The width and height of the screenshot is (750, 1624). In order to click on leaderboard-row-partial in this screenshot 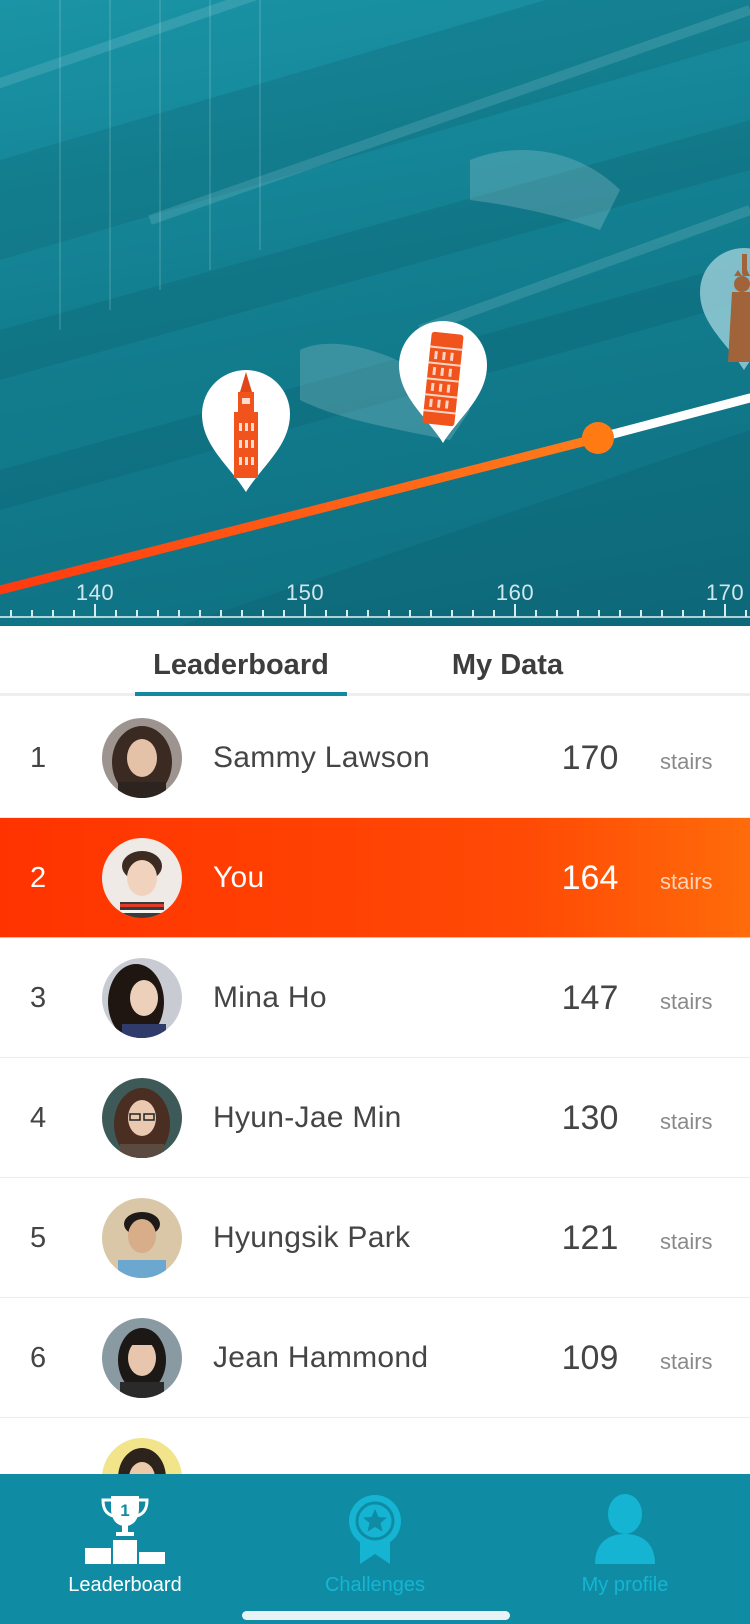, I will do `click(375, 1446)`.